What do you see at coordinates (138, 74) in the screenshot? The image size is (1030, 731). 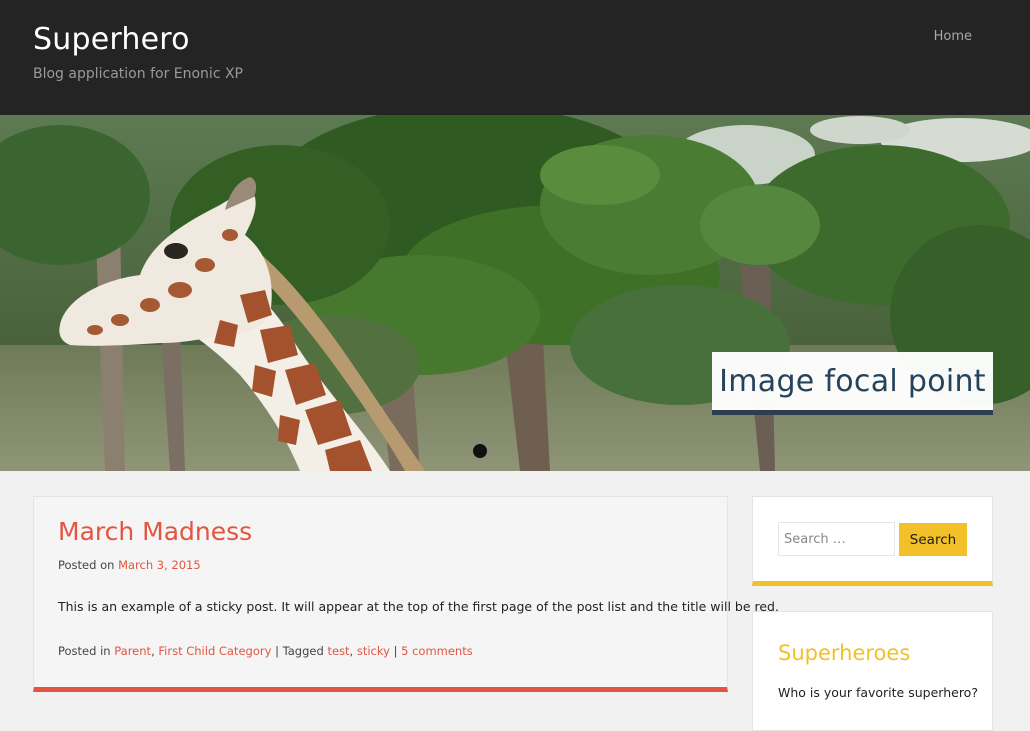 I see `site-description: Blog application for Enonic XP` at bounding box center [138, 74].